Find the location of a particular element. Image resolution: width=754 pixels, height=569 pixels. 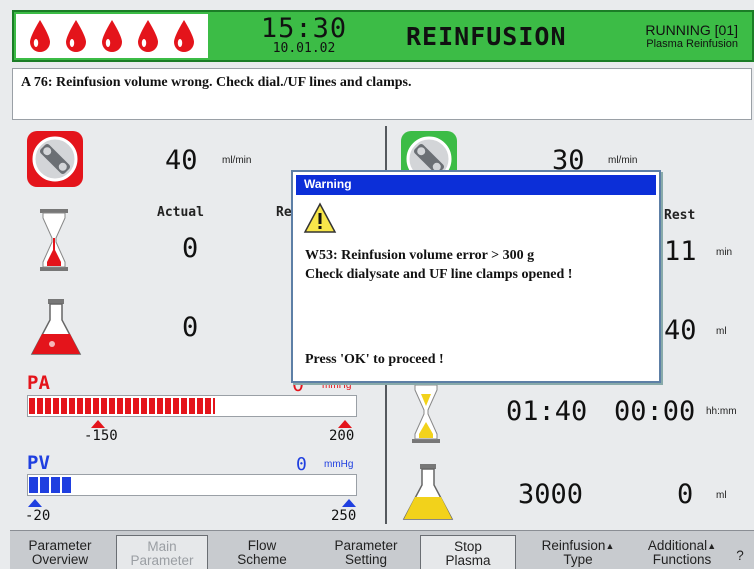

pv-unit: mmHg is located at coordinates (339, 464).